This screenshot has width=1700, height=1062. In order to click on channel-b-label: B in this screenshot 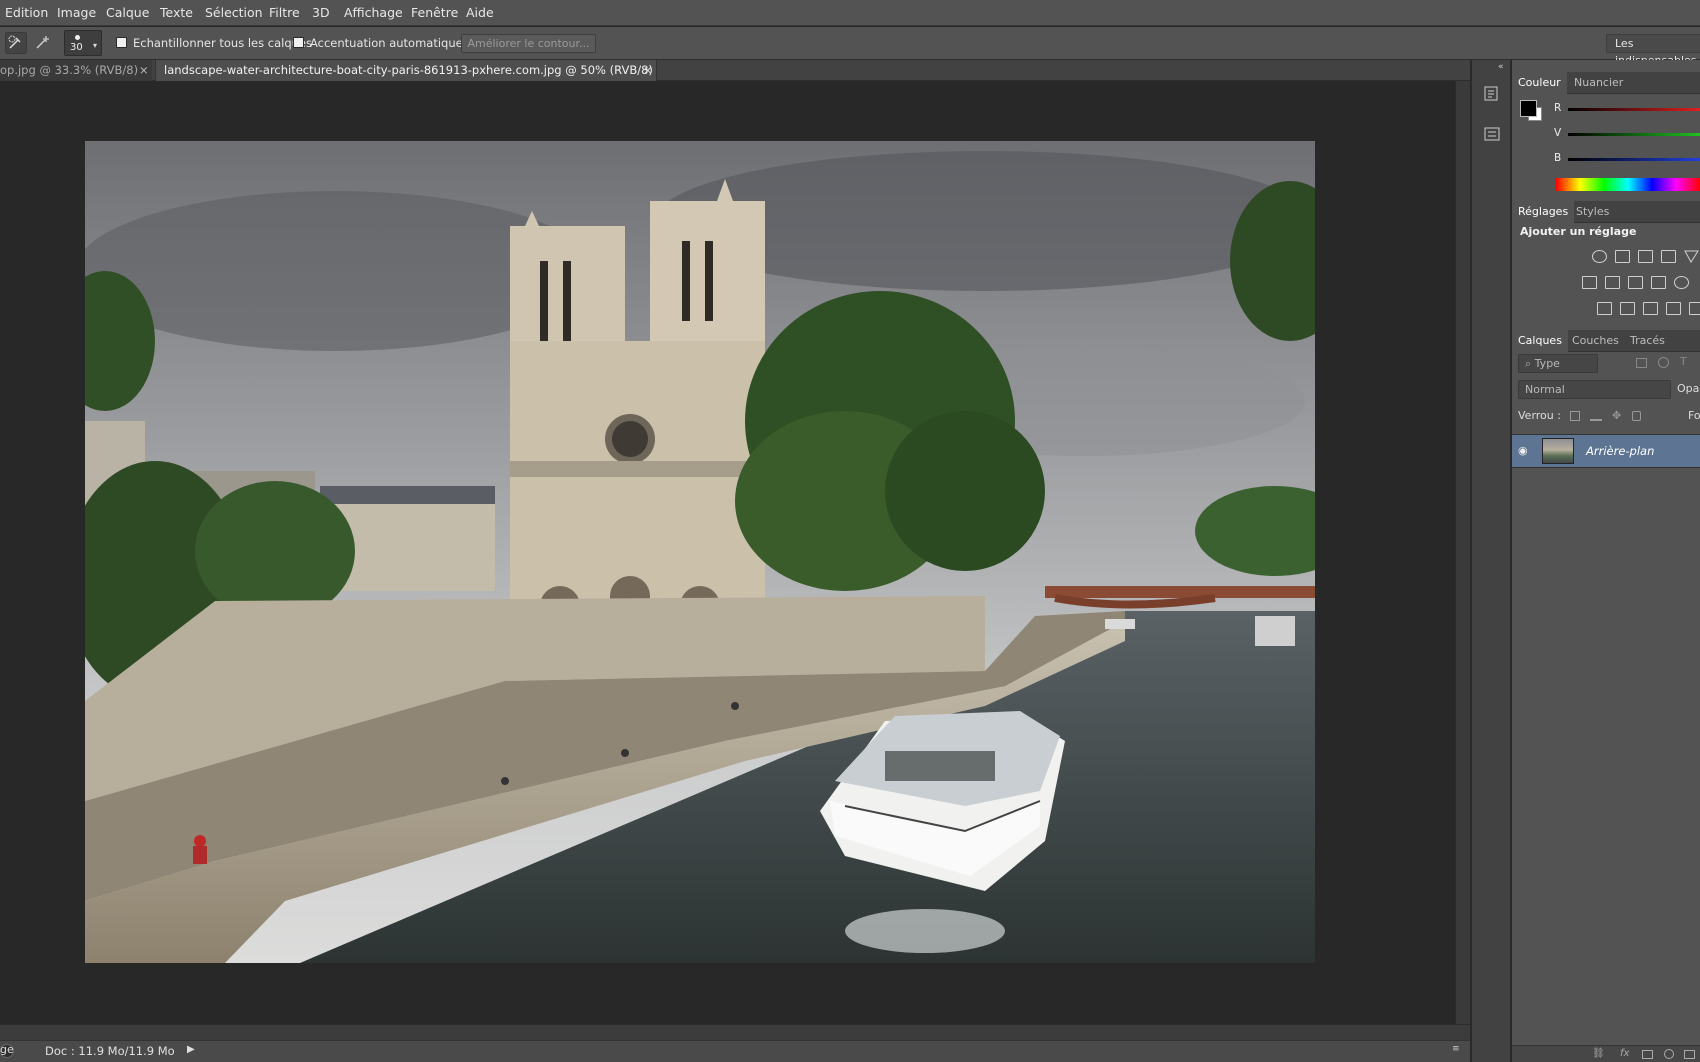, I will do `click(1558, 158)`.